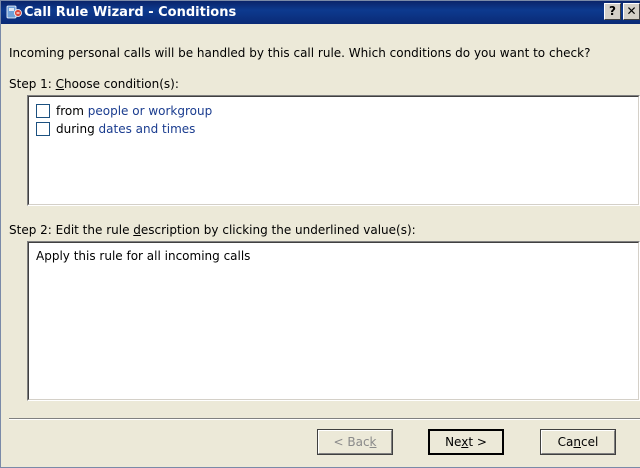 This screenshot has width=640, height=468. I want to click on divider, so click(324, 419).